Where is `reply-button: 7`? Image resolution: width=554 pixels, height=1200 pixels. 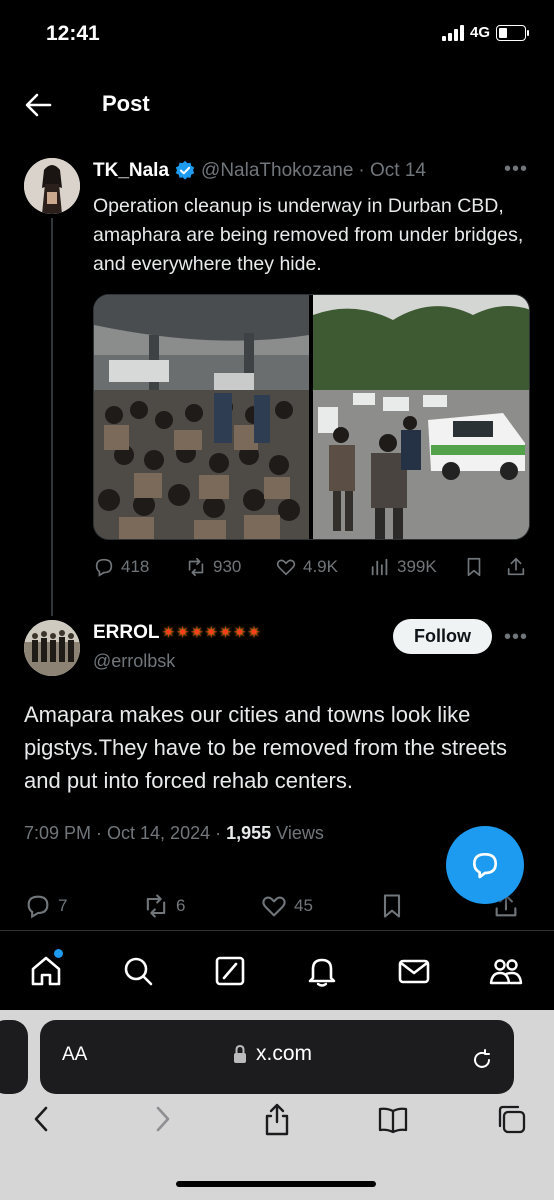 reply-button: 7 is located at coordinates (45, 906).